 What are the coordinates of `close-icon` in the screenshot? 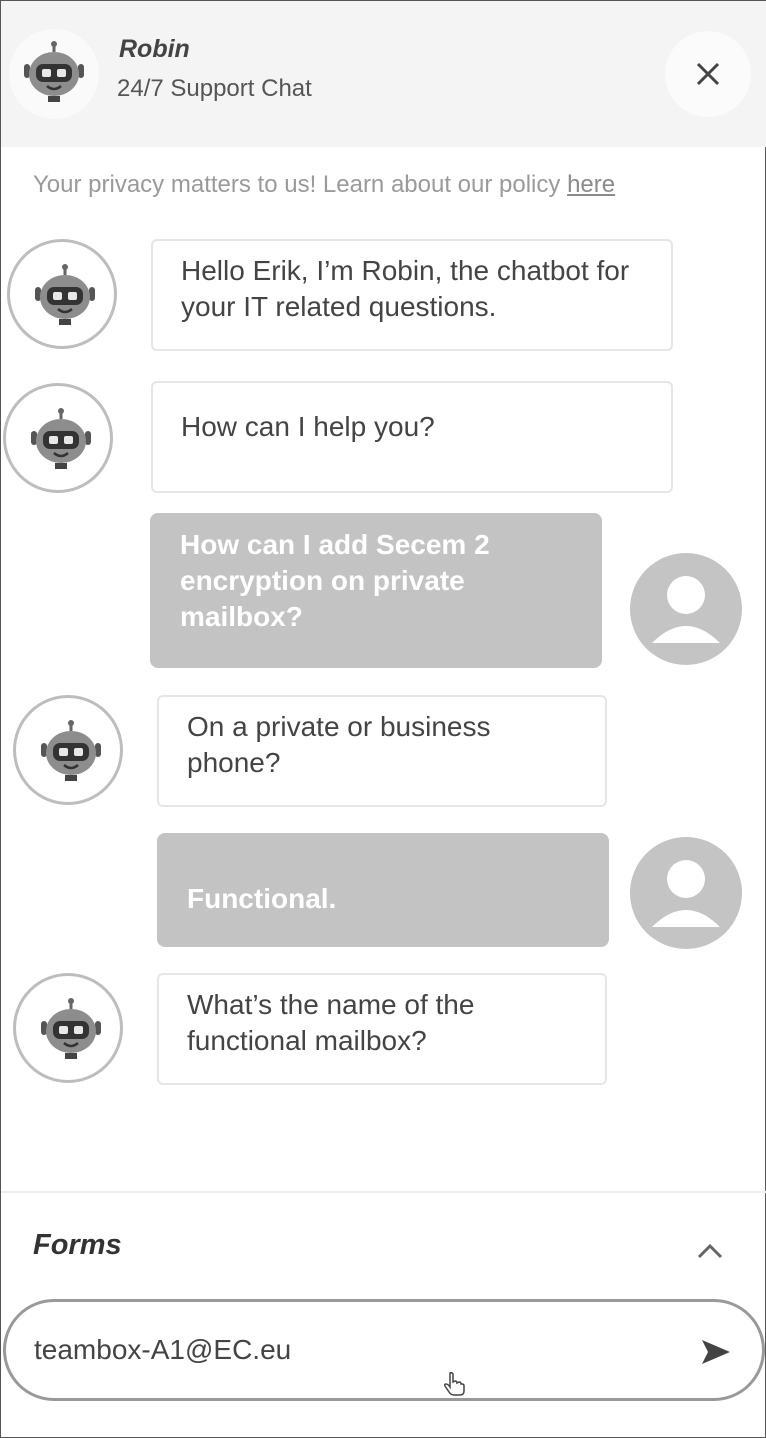 It's located at (708, 74).